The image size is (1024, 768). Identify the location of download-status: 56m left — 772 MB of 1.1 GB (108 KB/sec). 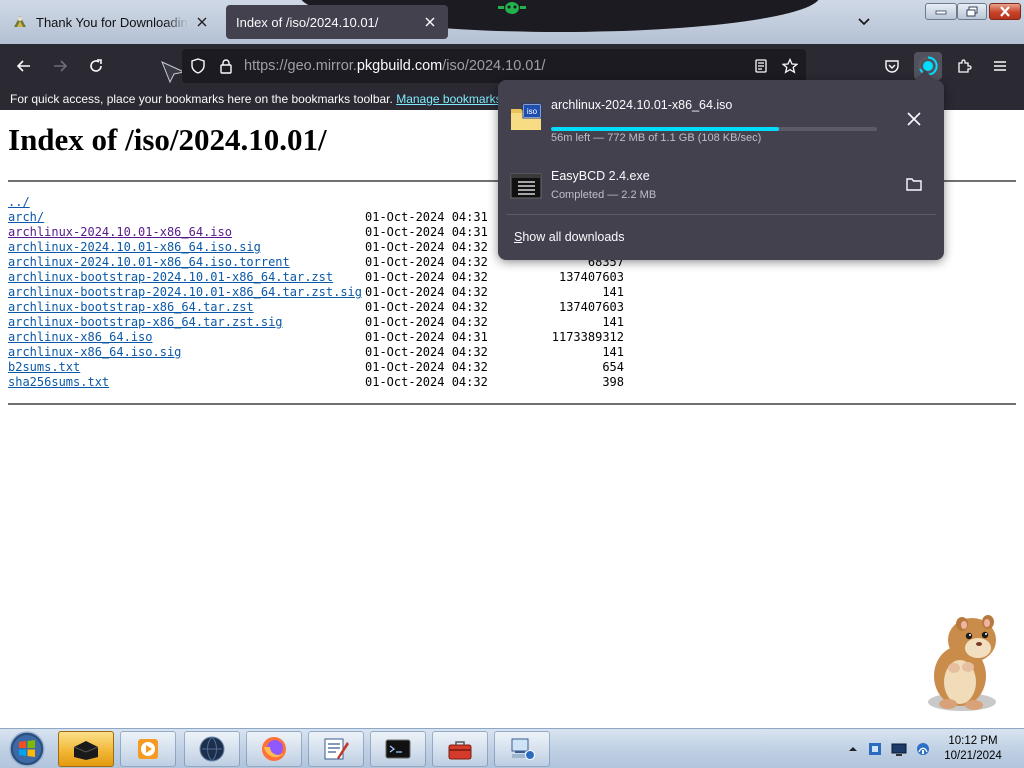
(656, 138).